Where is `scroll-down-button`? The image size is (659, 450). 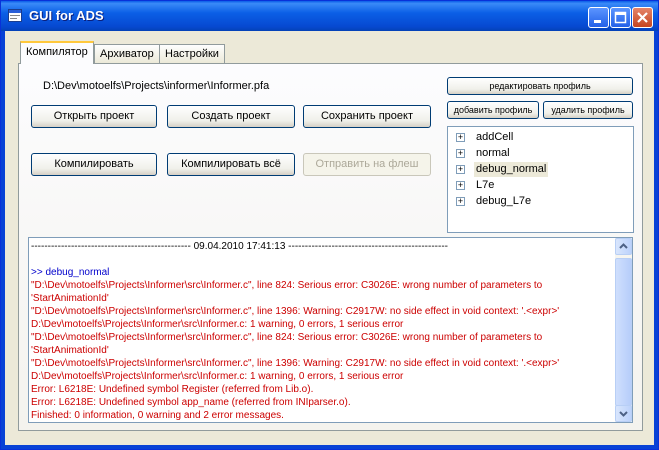
scroll-down-button is located at coordinates (623, 413).